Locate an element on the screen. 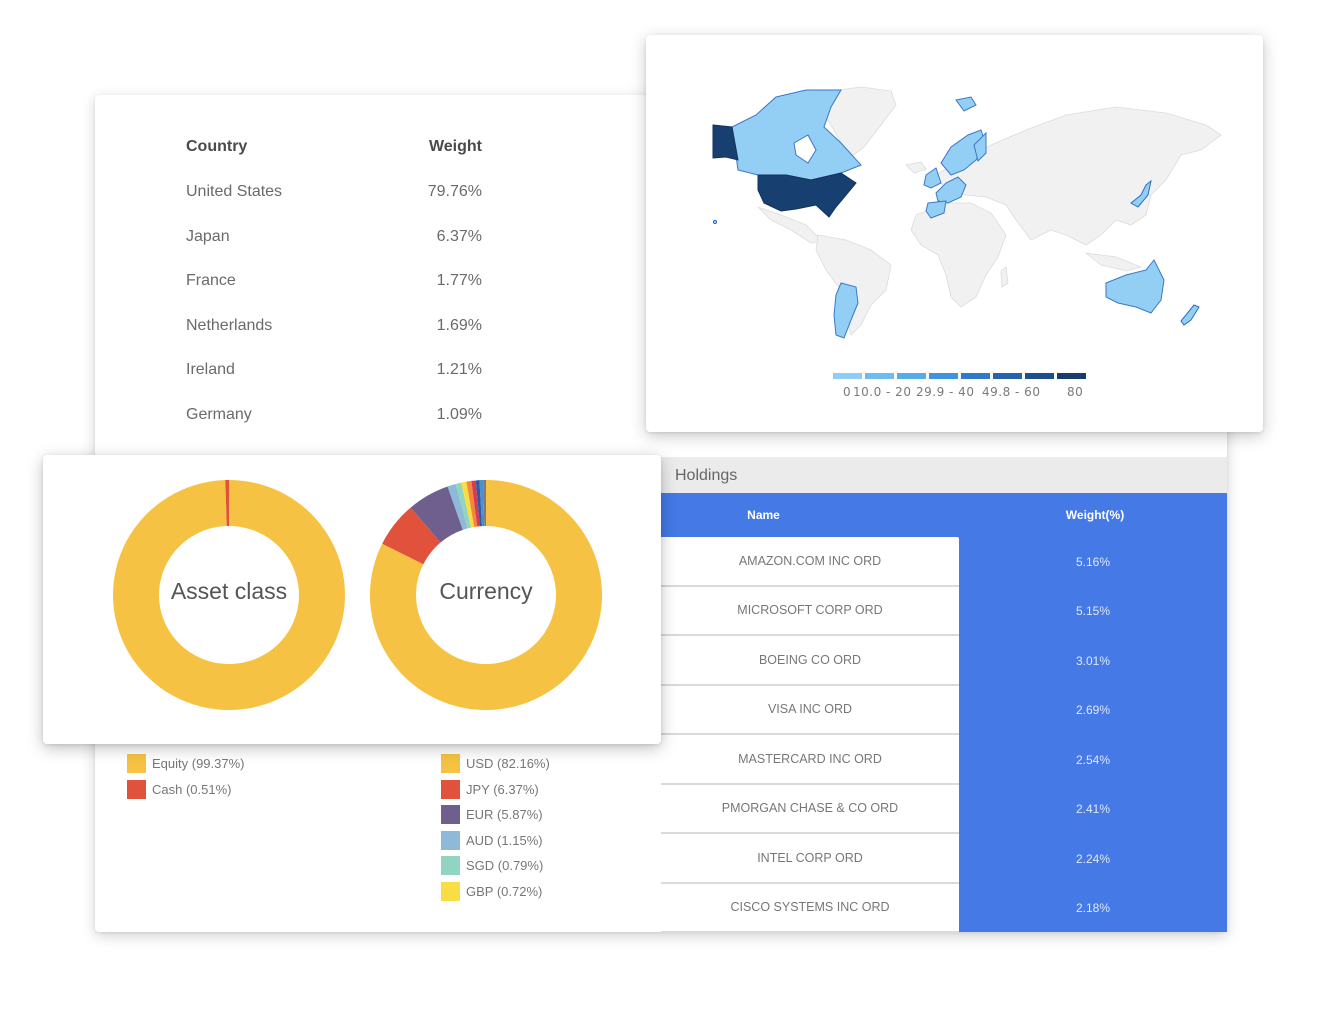 This screenshot has width=1324, height=1020. region-new-zealand is located at coordinates (1190, 315).